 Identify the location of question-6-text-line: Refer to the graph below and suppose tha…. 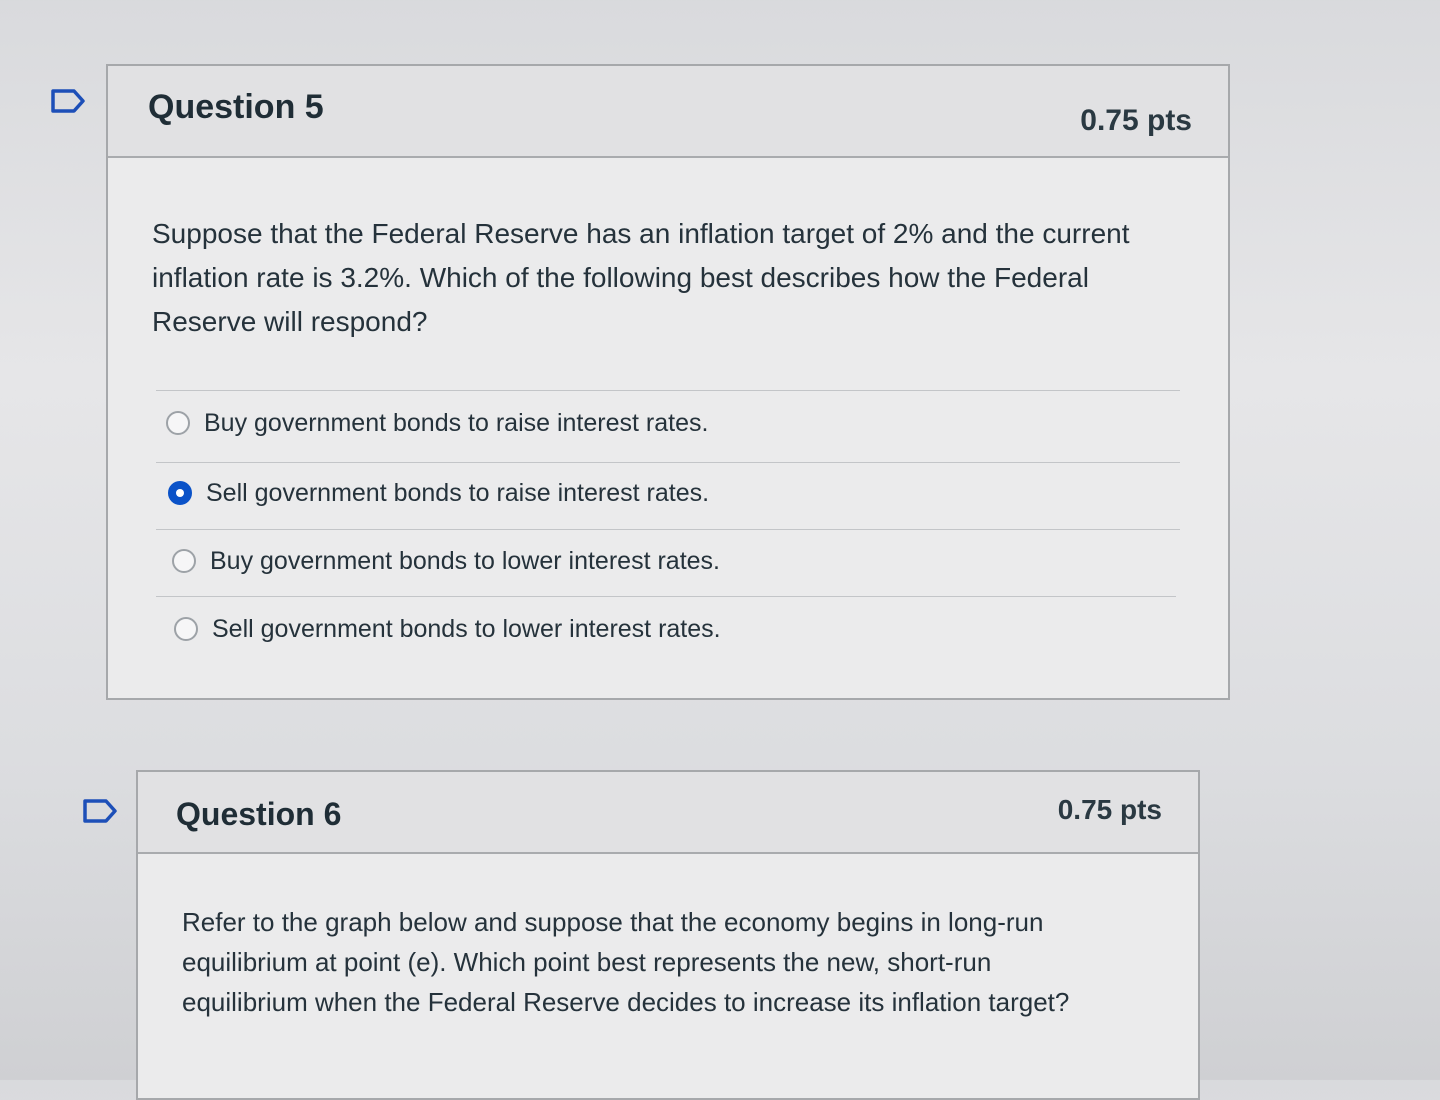
(613, 922).